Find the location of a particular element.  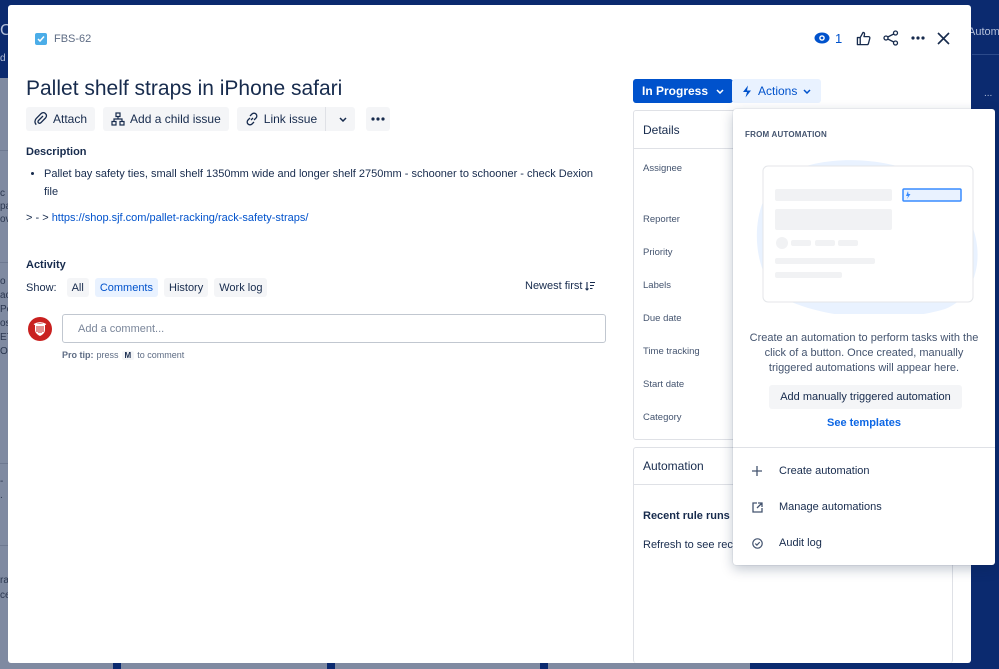

crest-icon is located at coordinates (40, 329).